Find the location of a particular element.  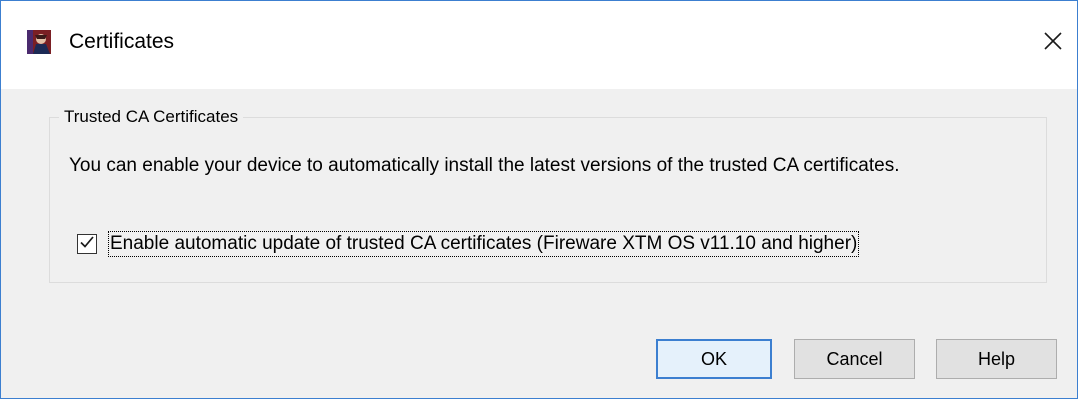

group-legend: Trusted CA Certificates is located at coordinates (151, 117).